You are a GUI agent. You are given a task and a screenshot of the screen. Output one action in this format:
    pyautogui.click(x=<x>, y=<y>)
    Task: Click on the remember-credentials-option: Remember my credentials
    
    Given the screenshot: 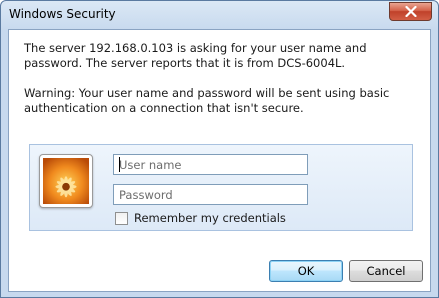 What is the action you would take?
    pyautogui.click(x=200, y=218)
    